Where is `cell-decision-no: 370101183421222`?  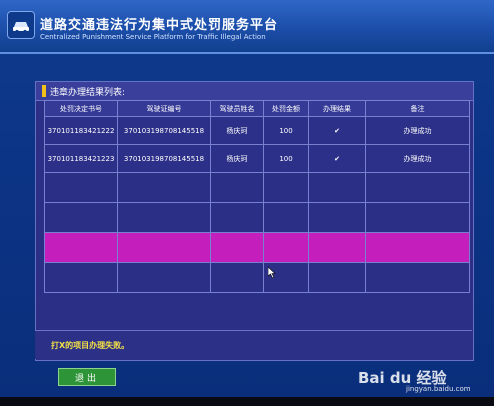
cell-decision-no: 370101183421222 is located at coordinates (81, 130).